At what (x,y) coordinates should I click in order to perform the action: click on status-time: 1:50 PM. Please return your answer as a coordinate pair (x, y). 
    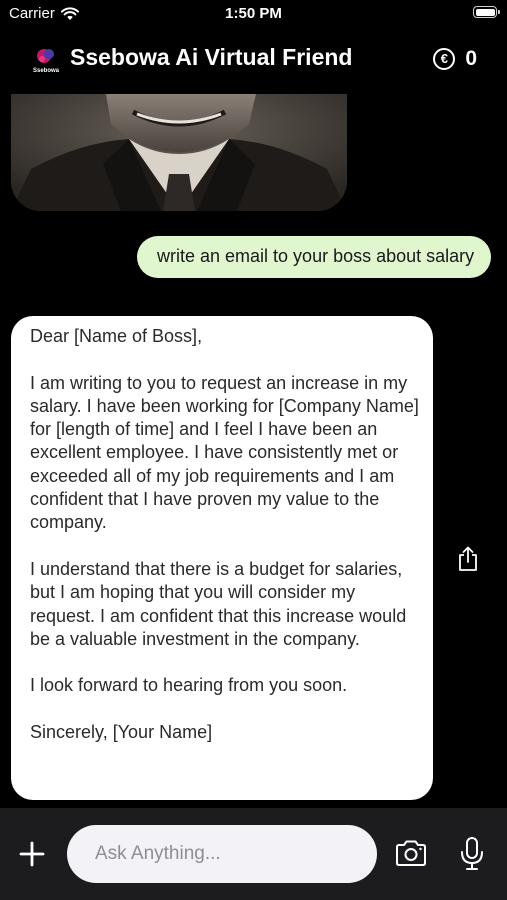
    Looking at the image, I should click on (253, 13).